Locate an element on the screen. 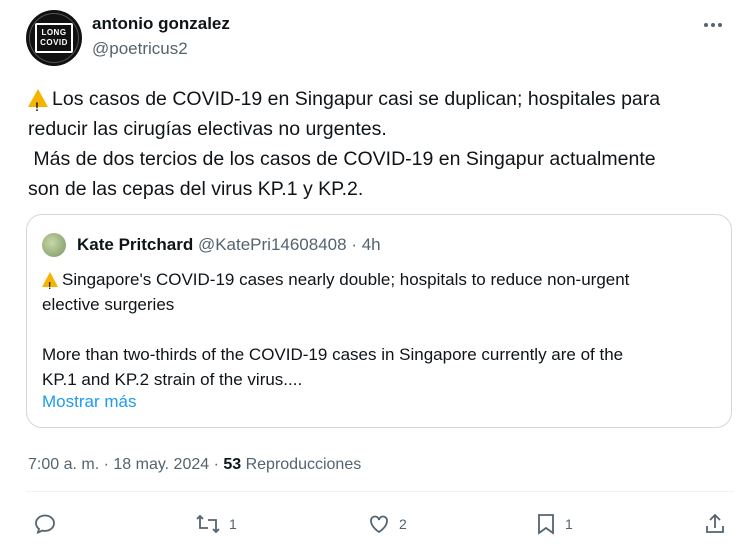 The height and width of the screenshot is (558, 744). author-name: antonio gonzalez is located at coordinates (161, 24).